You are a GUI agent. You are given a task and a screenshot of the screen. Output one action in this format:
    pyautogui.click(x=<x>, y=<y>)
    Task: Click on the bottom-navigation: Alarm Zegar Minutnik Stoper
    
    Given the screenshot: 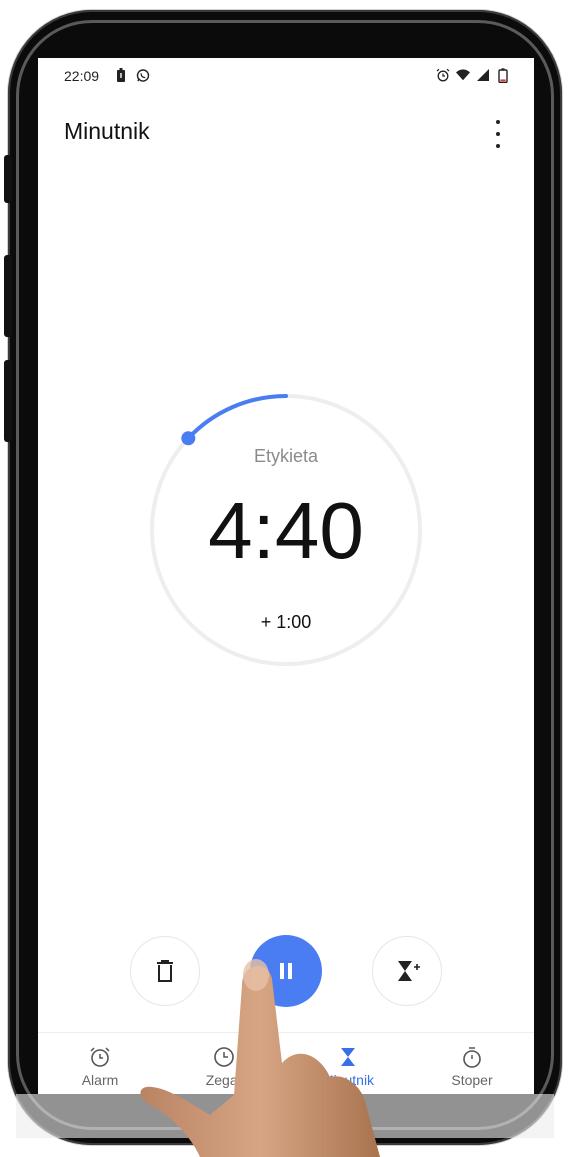 What is the action you would take?
    pyautogui.click(x=286, y=1063)
    